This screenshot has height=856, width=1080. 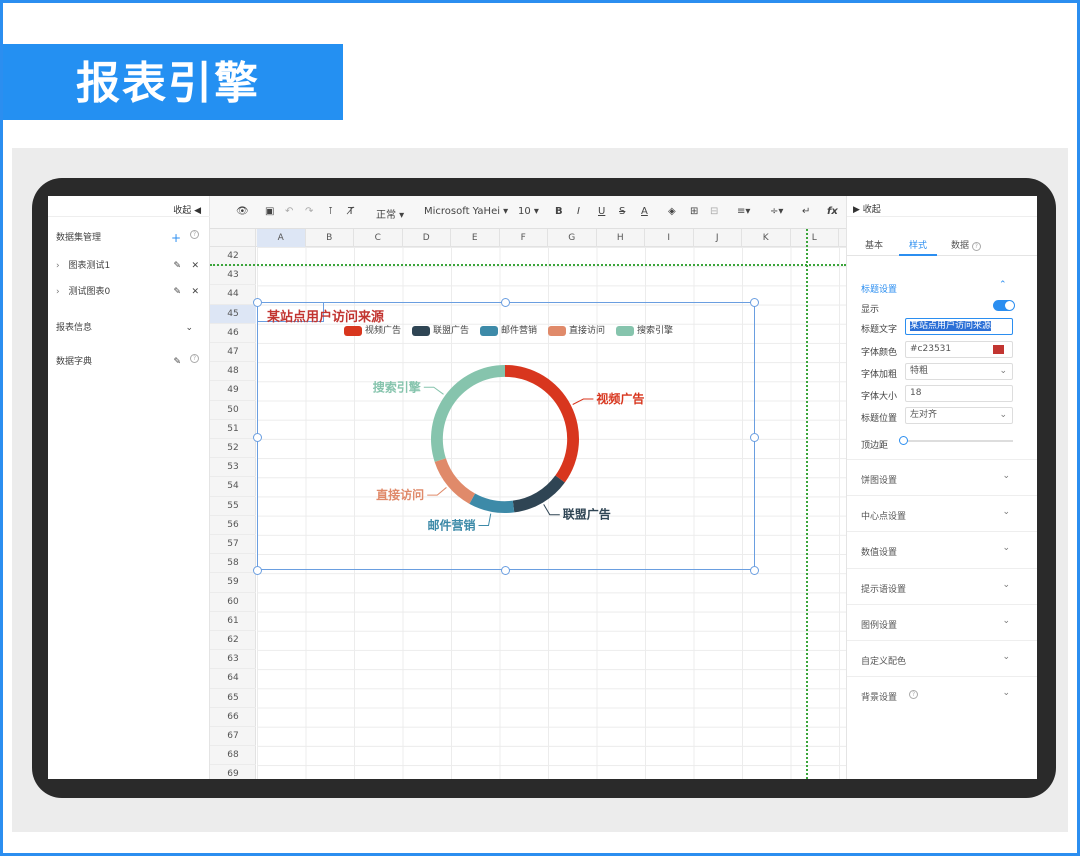 I want to click on dataset-item: › 图表测试1 ✎ ✕, so click(x=128, y=266).